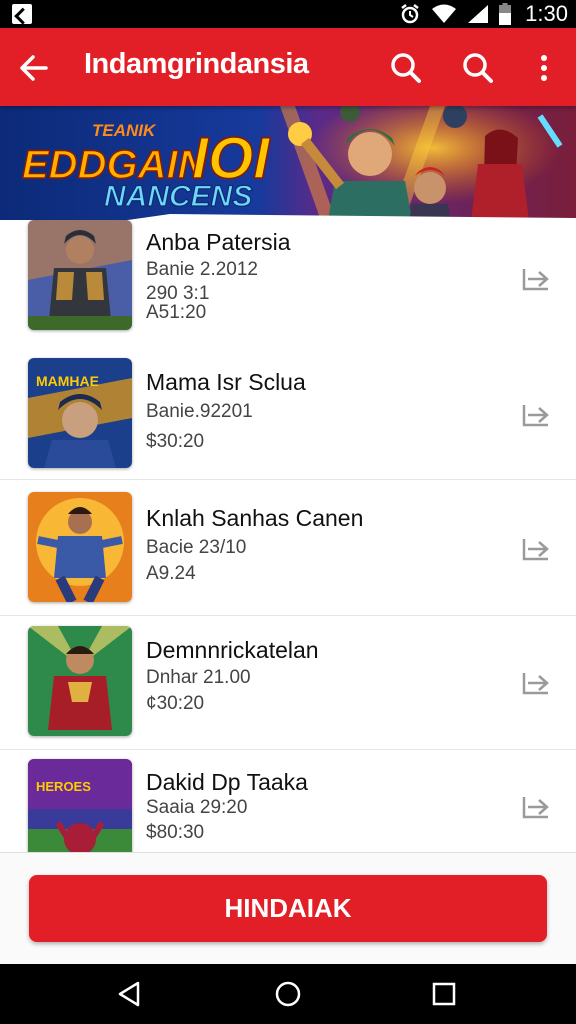  I want to click on signal-icon, so click(478, 14).